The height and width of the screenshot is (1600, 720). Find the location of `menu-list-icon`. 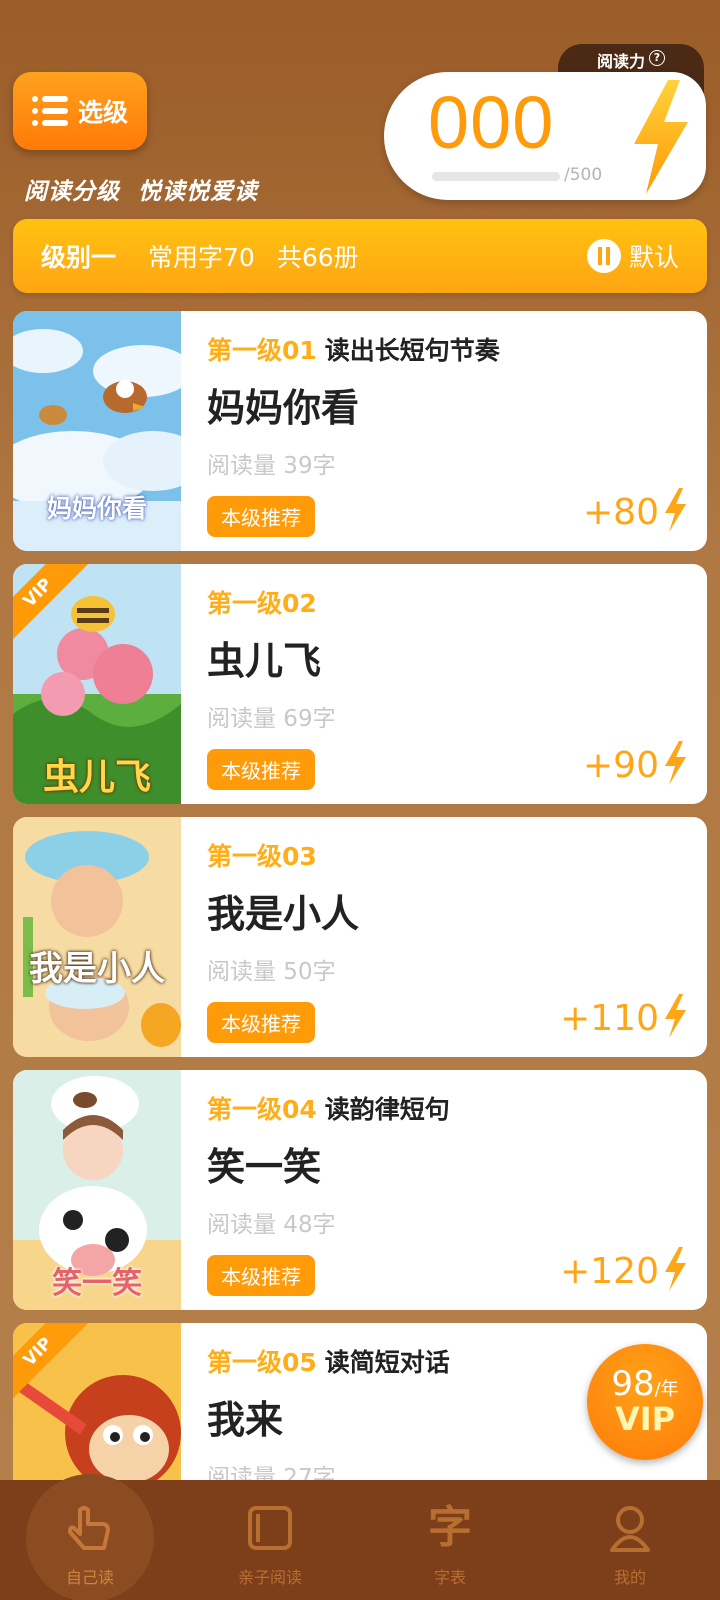

menu-list-icon is located at coordinates (49, 111).